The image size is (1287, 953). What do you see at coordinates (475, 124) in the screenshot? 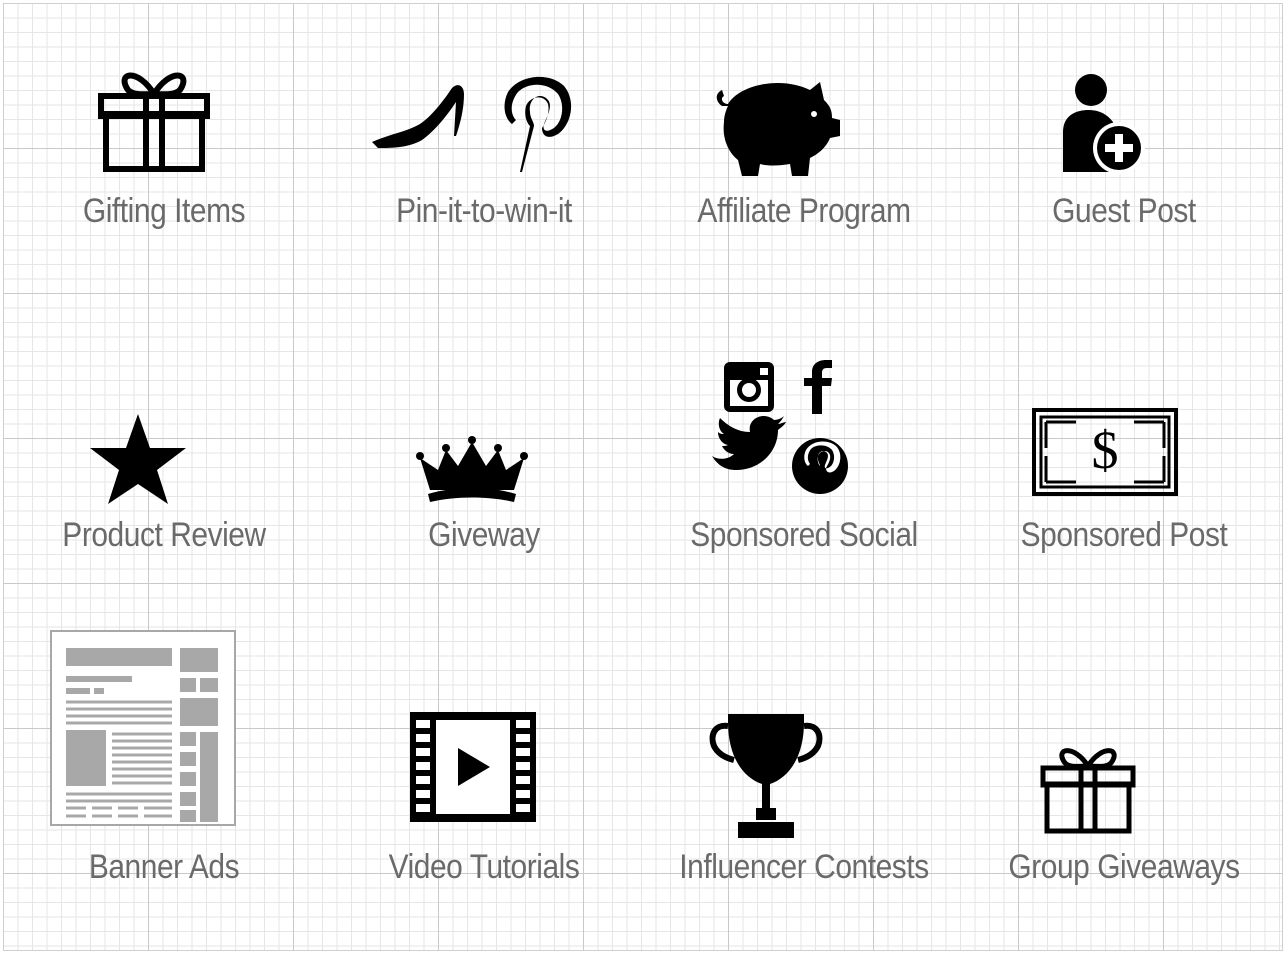
I see `high-heel-pinterest-icon` at bounding box center [475, 124].